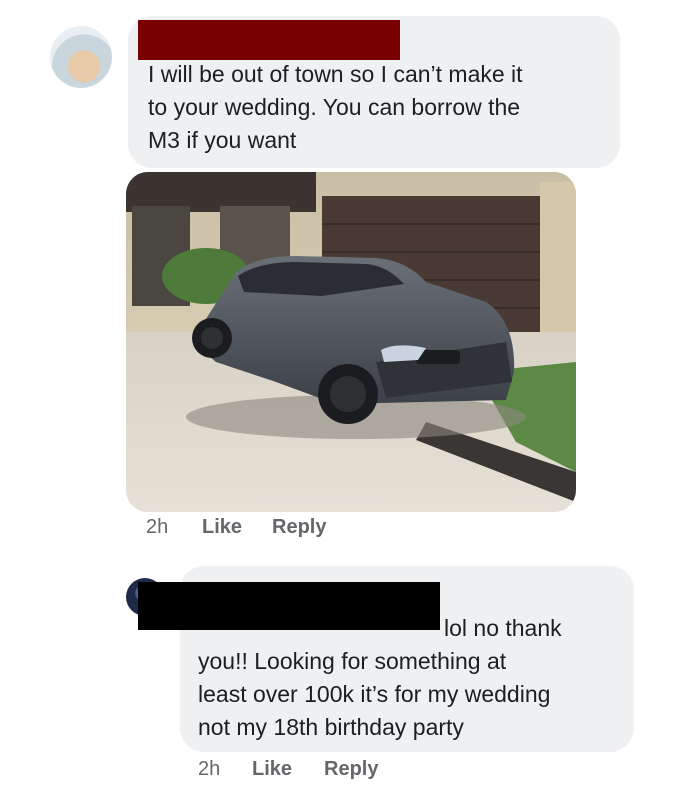  I want to click on comment-text-line: to your wedding. You can borrow the, so click(334, 107).